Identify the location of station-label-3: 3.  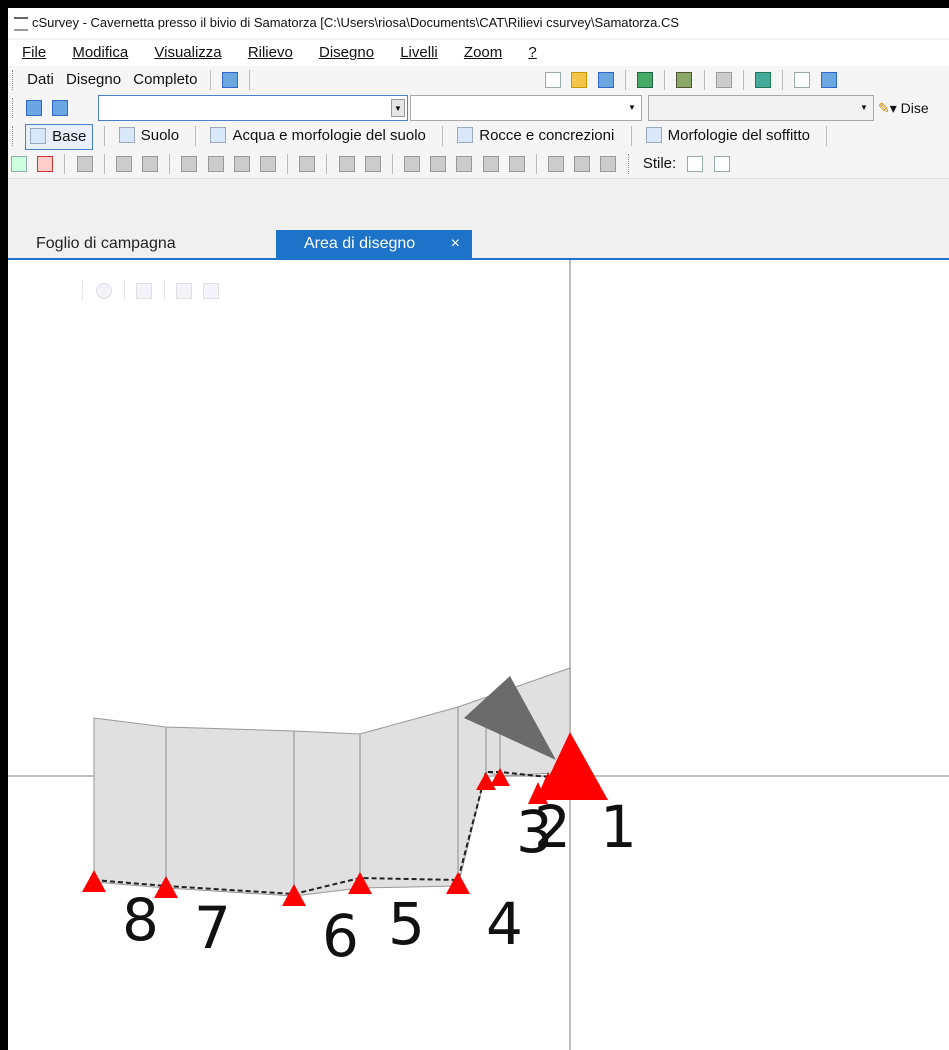
(534, 832).